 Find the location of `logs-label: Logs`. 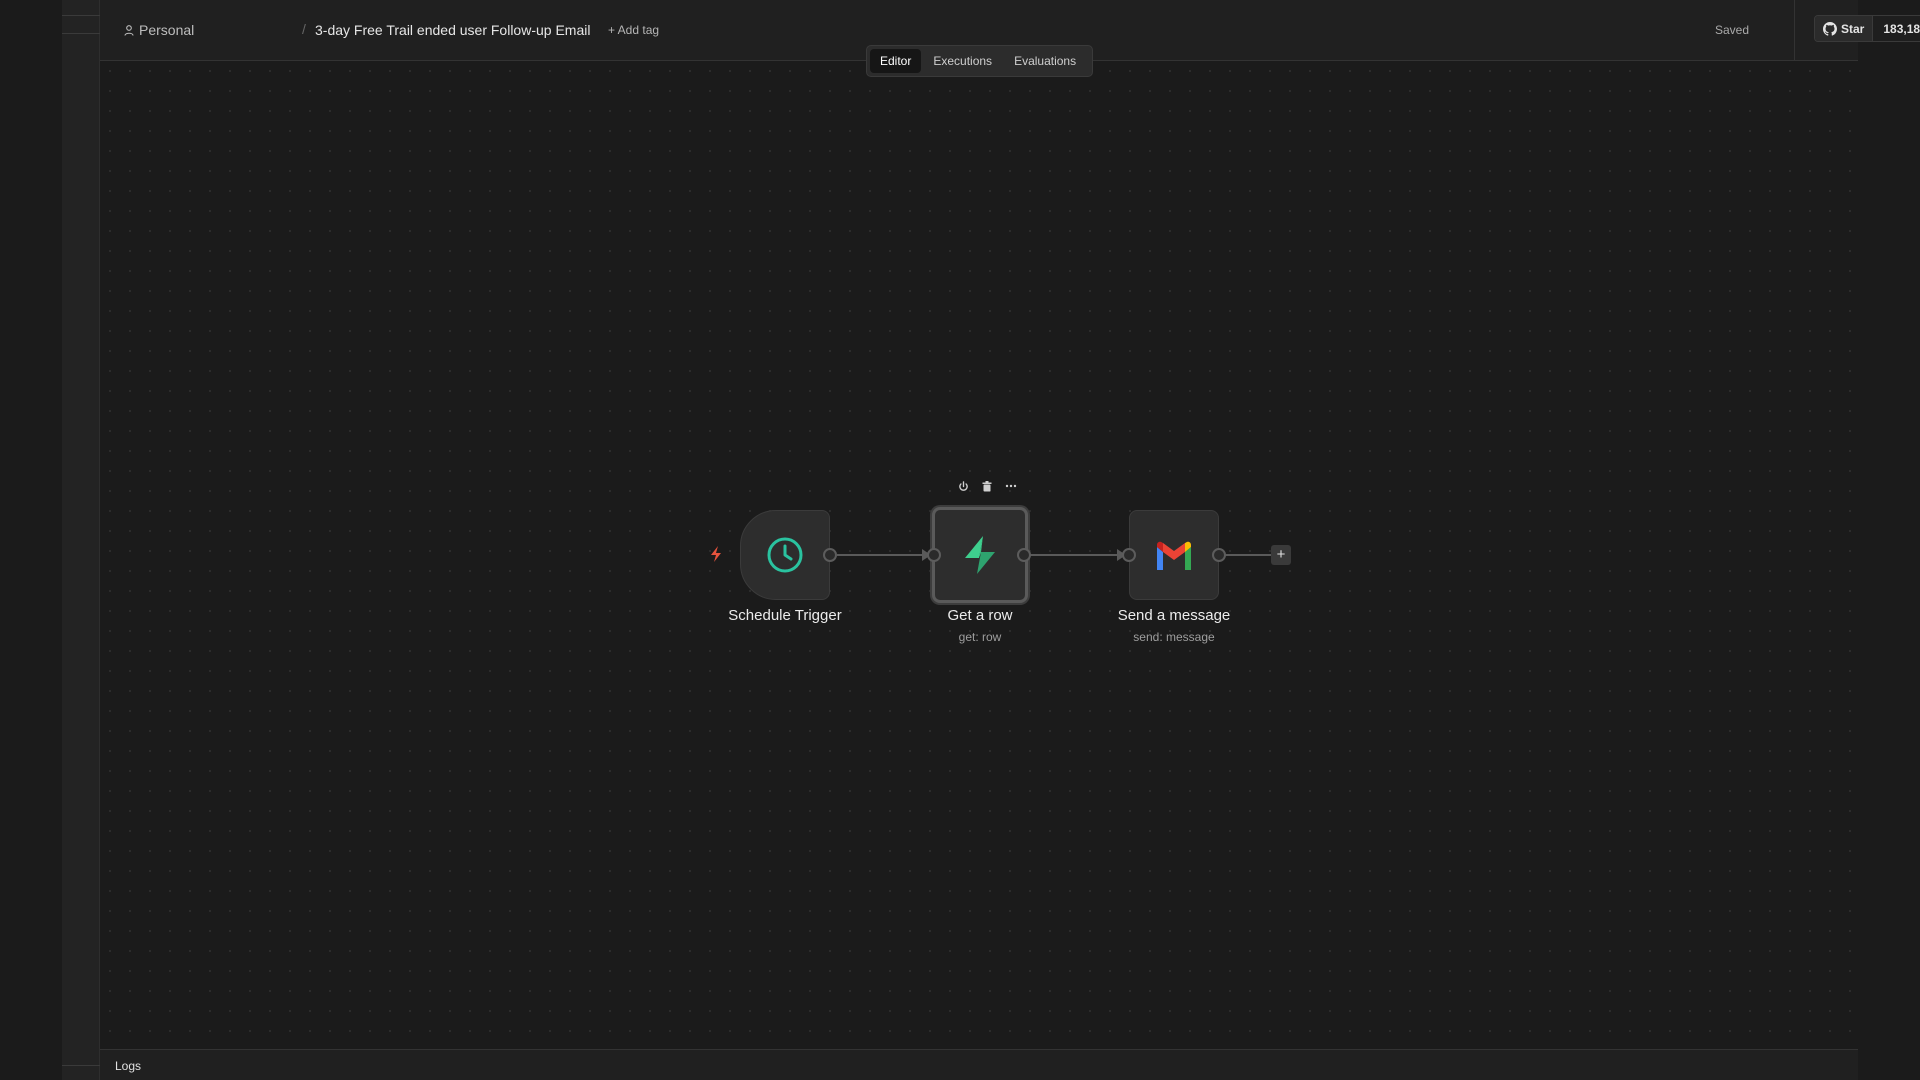

logs-label: Logs is located at coordinates (128, 1066).